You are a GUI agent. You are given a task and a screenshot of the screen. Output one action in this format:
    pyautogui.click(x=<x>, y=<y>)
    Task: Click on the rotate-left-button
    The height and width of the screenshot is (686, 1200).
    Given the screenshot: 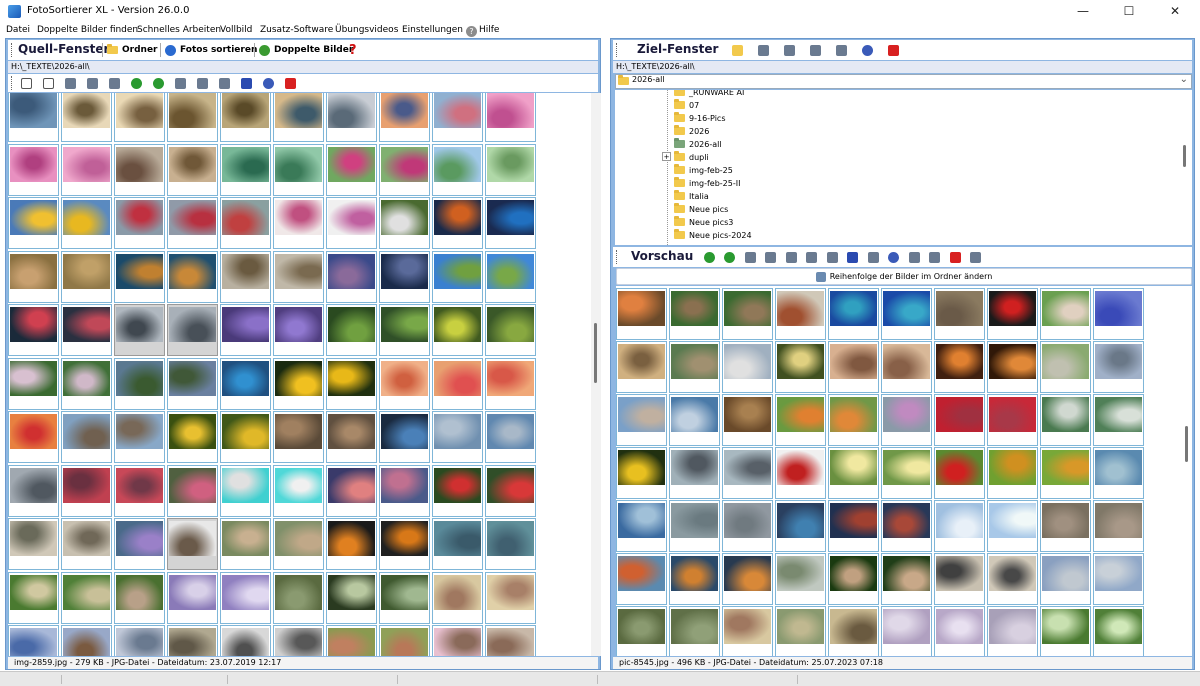 What is the action you would take?
    pyautogui.click(x=709, y=257)
    